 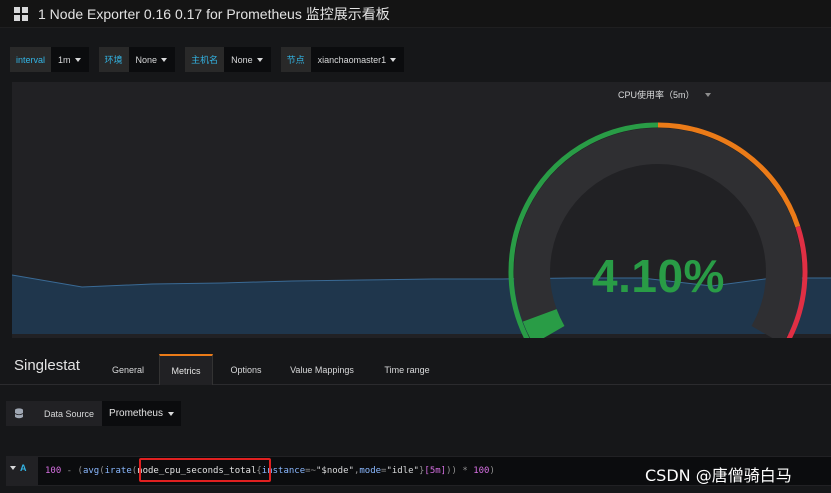 I want to click on variable-label: 环境, so click(x=113, y=59).